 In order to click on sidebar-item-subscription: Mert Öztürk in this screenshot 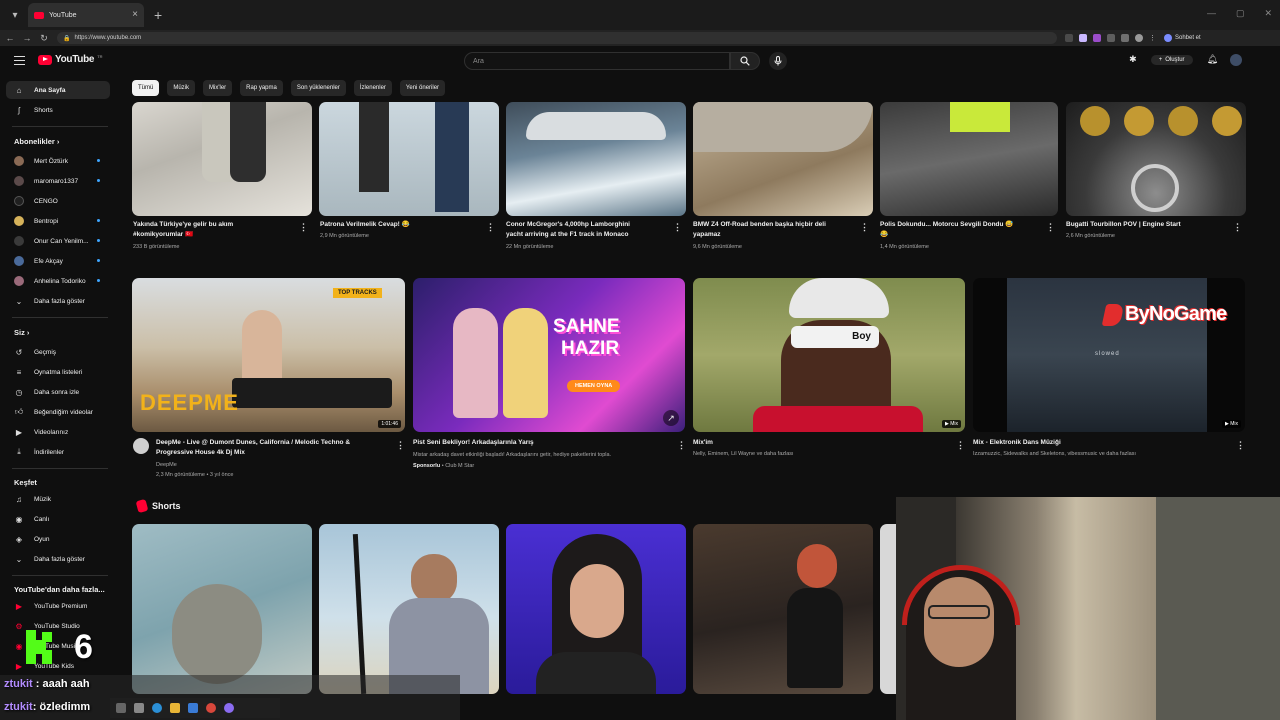, I will do `click(58, 161)`.